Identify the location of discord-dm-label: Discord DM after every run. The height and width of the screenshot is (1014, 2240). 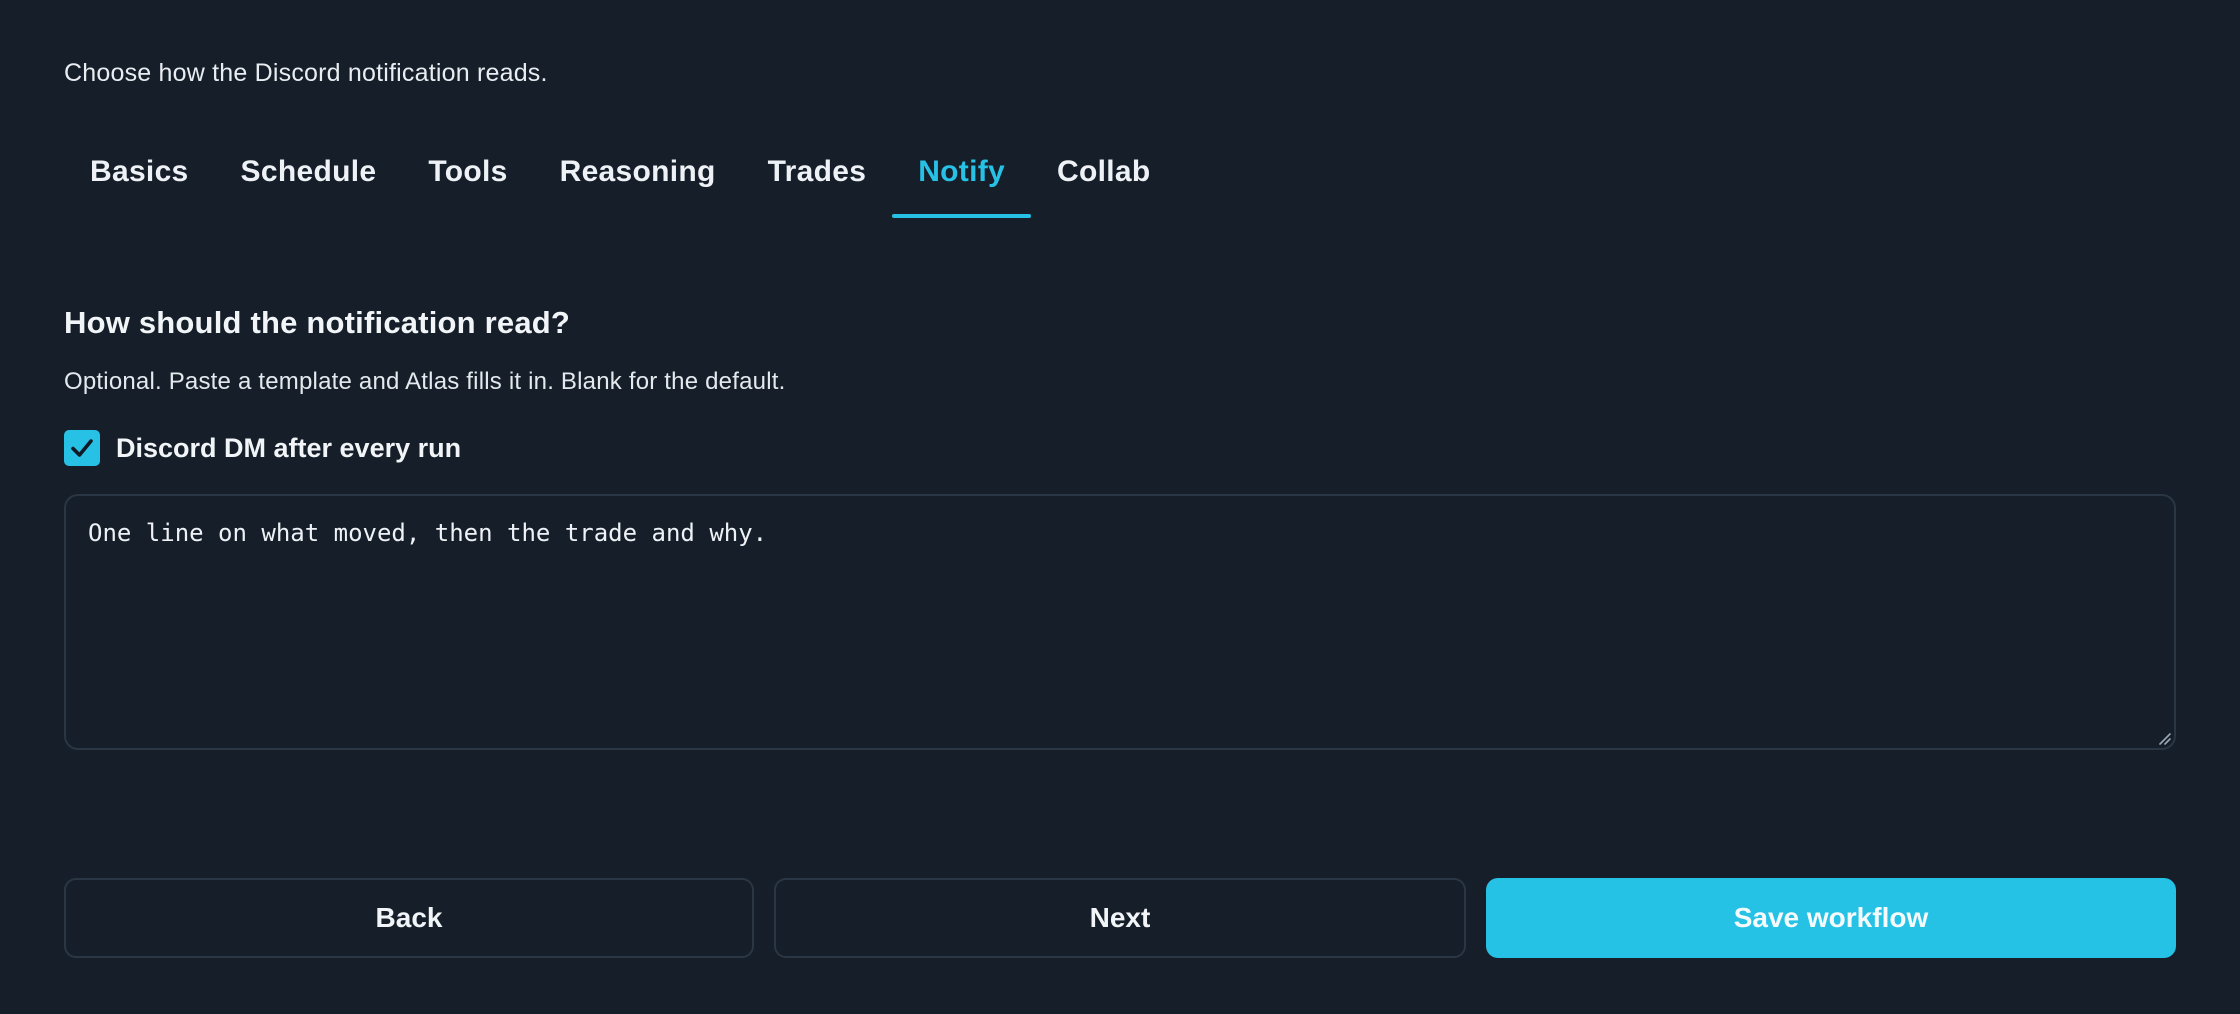
(289, 447).